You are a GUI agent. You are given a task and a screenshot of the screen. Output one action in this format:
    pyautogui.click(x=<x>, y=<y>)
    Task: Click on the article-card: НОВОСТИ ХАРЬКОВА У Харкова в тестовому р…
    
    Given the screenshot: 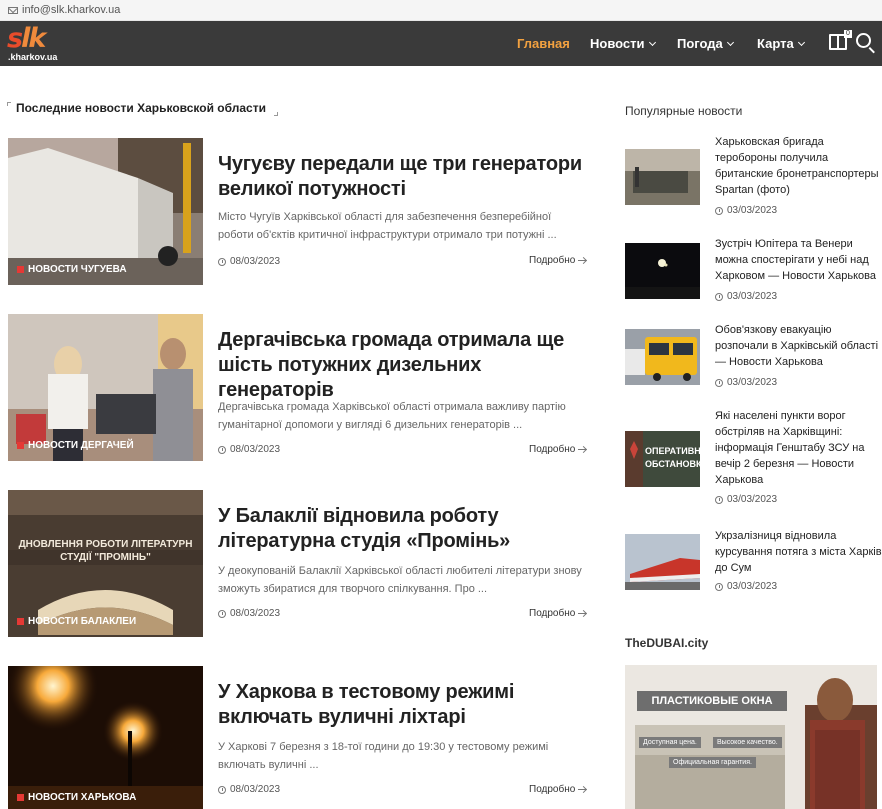 What is the action you would take?
    pyautogui.click(x=300, y=737)
    